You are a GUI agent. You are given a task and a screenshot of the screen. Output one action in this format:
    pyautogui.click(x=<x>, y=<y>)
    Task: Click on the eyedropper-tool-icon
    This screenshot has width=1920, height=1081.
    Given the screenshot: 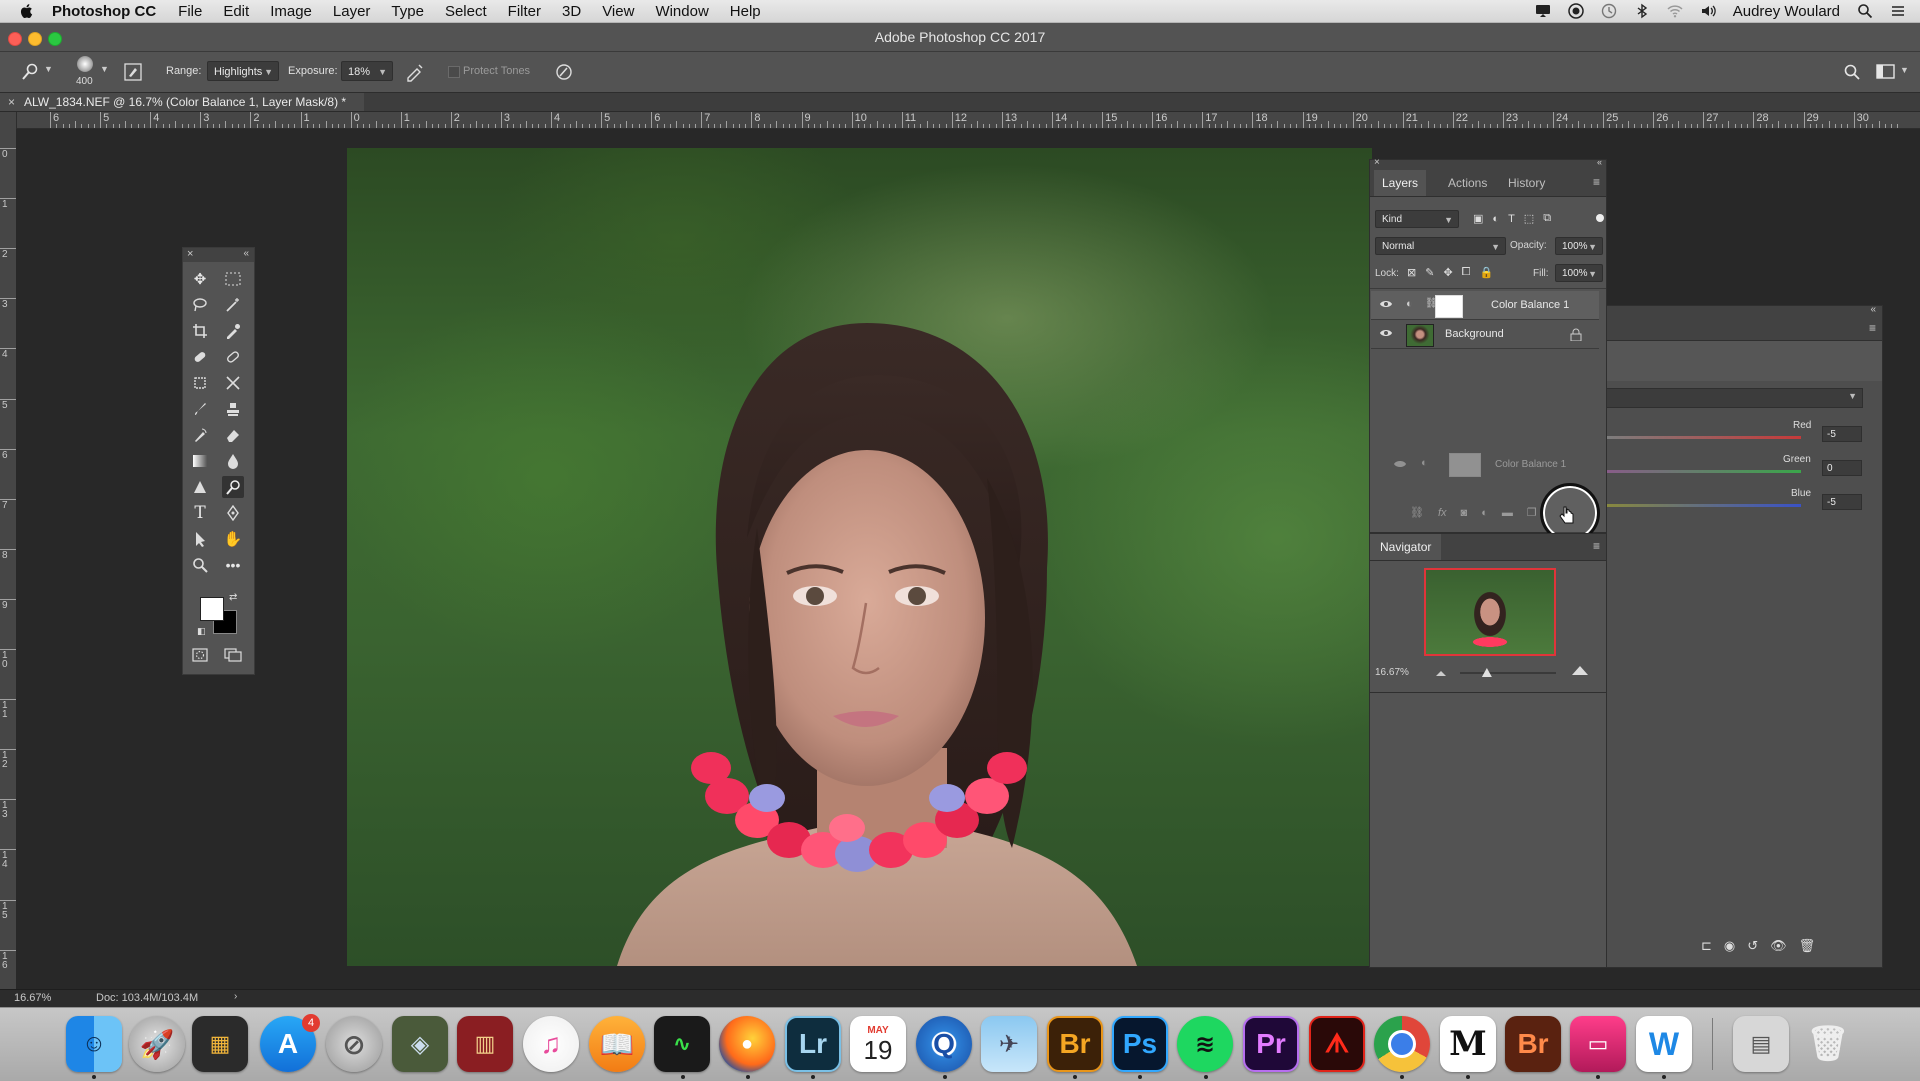 What is the action you would take?
    pyautogui.click(x=233, y=331)
    